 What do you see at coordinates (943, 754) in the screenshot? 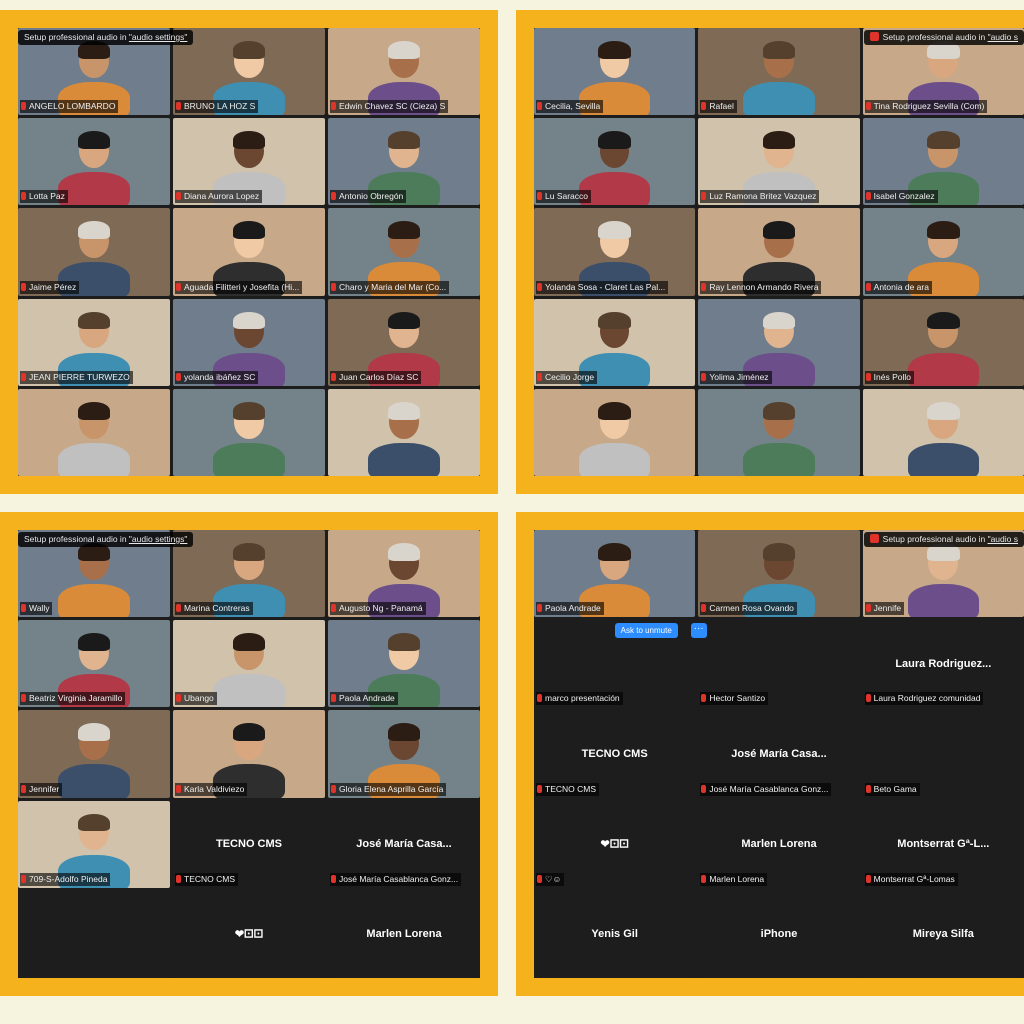
I see `participant-tile: Beto Gama` at bounding box center [943, 754].